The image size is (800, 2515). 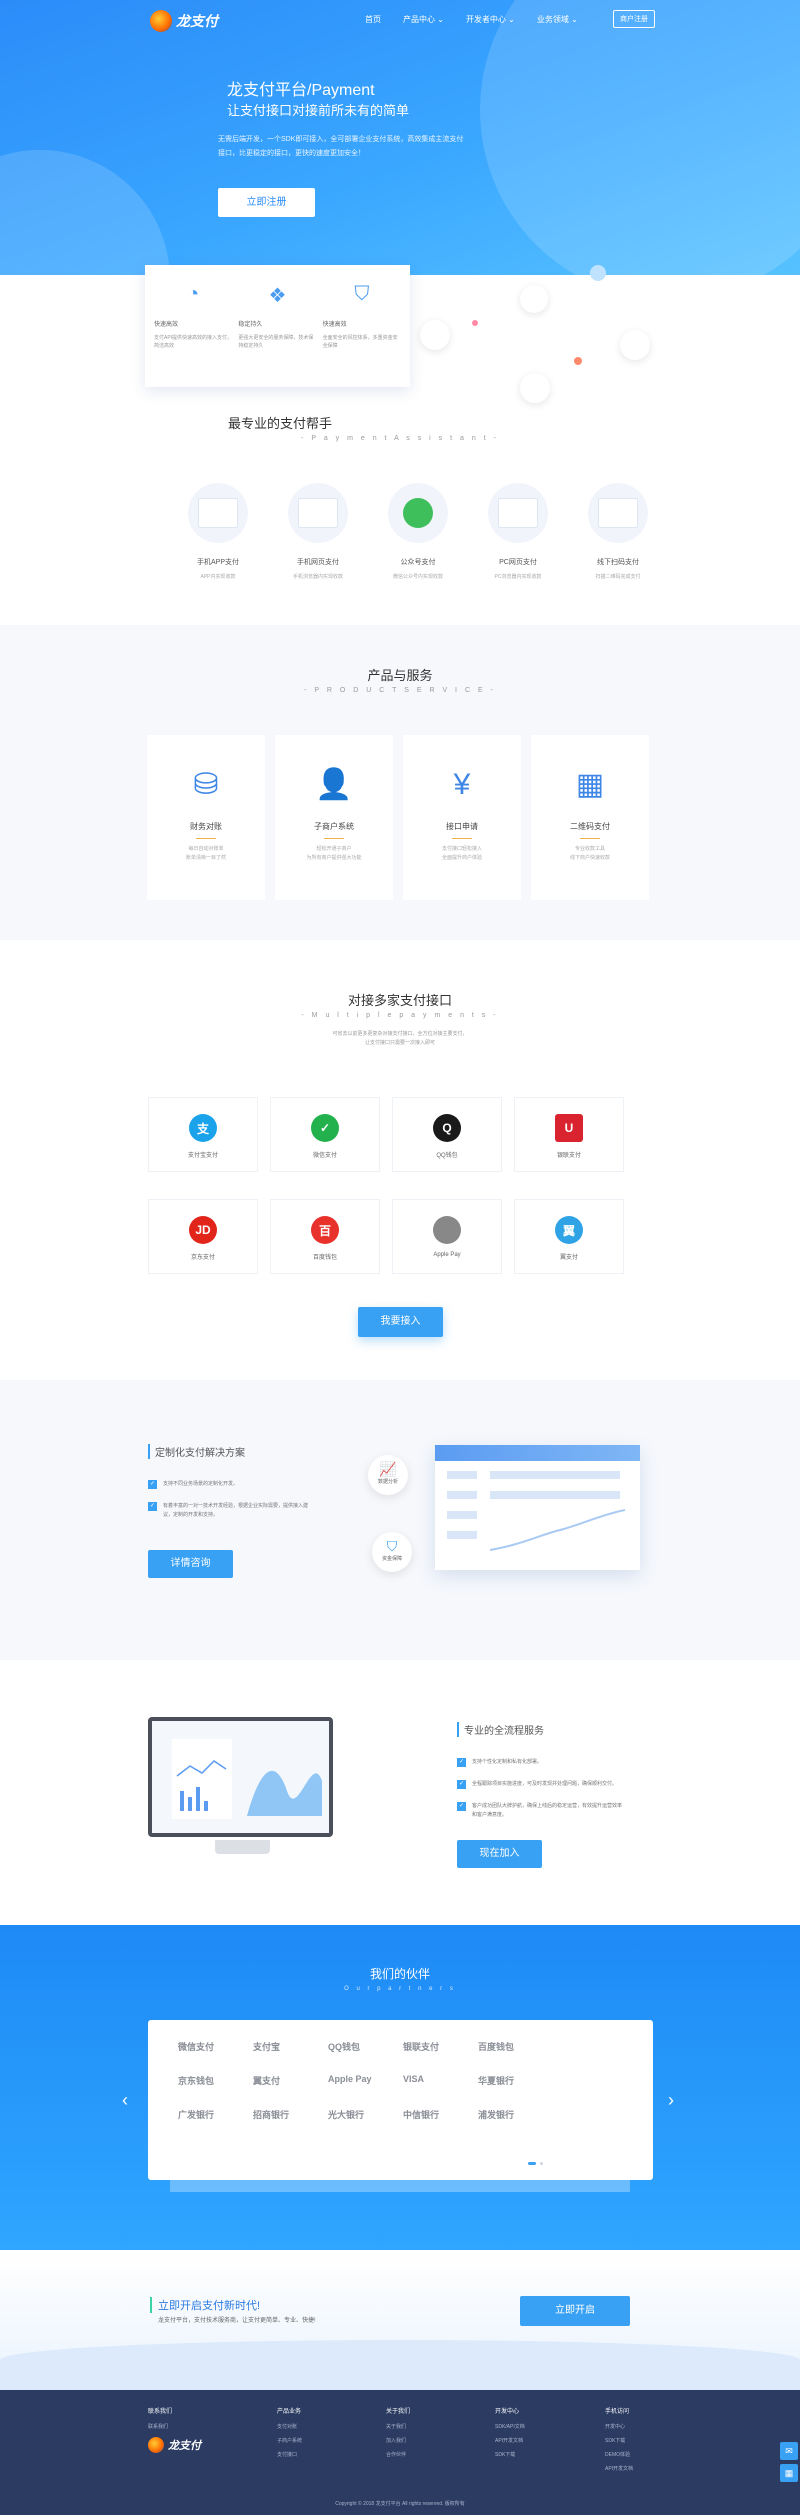 What do you see at coordinates (344, 2047) in the screenshot?
I see `partner-logo: QQ钱包` at bounding box center [344, 2047].